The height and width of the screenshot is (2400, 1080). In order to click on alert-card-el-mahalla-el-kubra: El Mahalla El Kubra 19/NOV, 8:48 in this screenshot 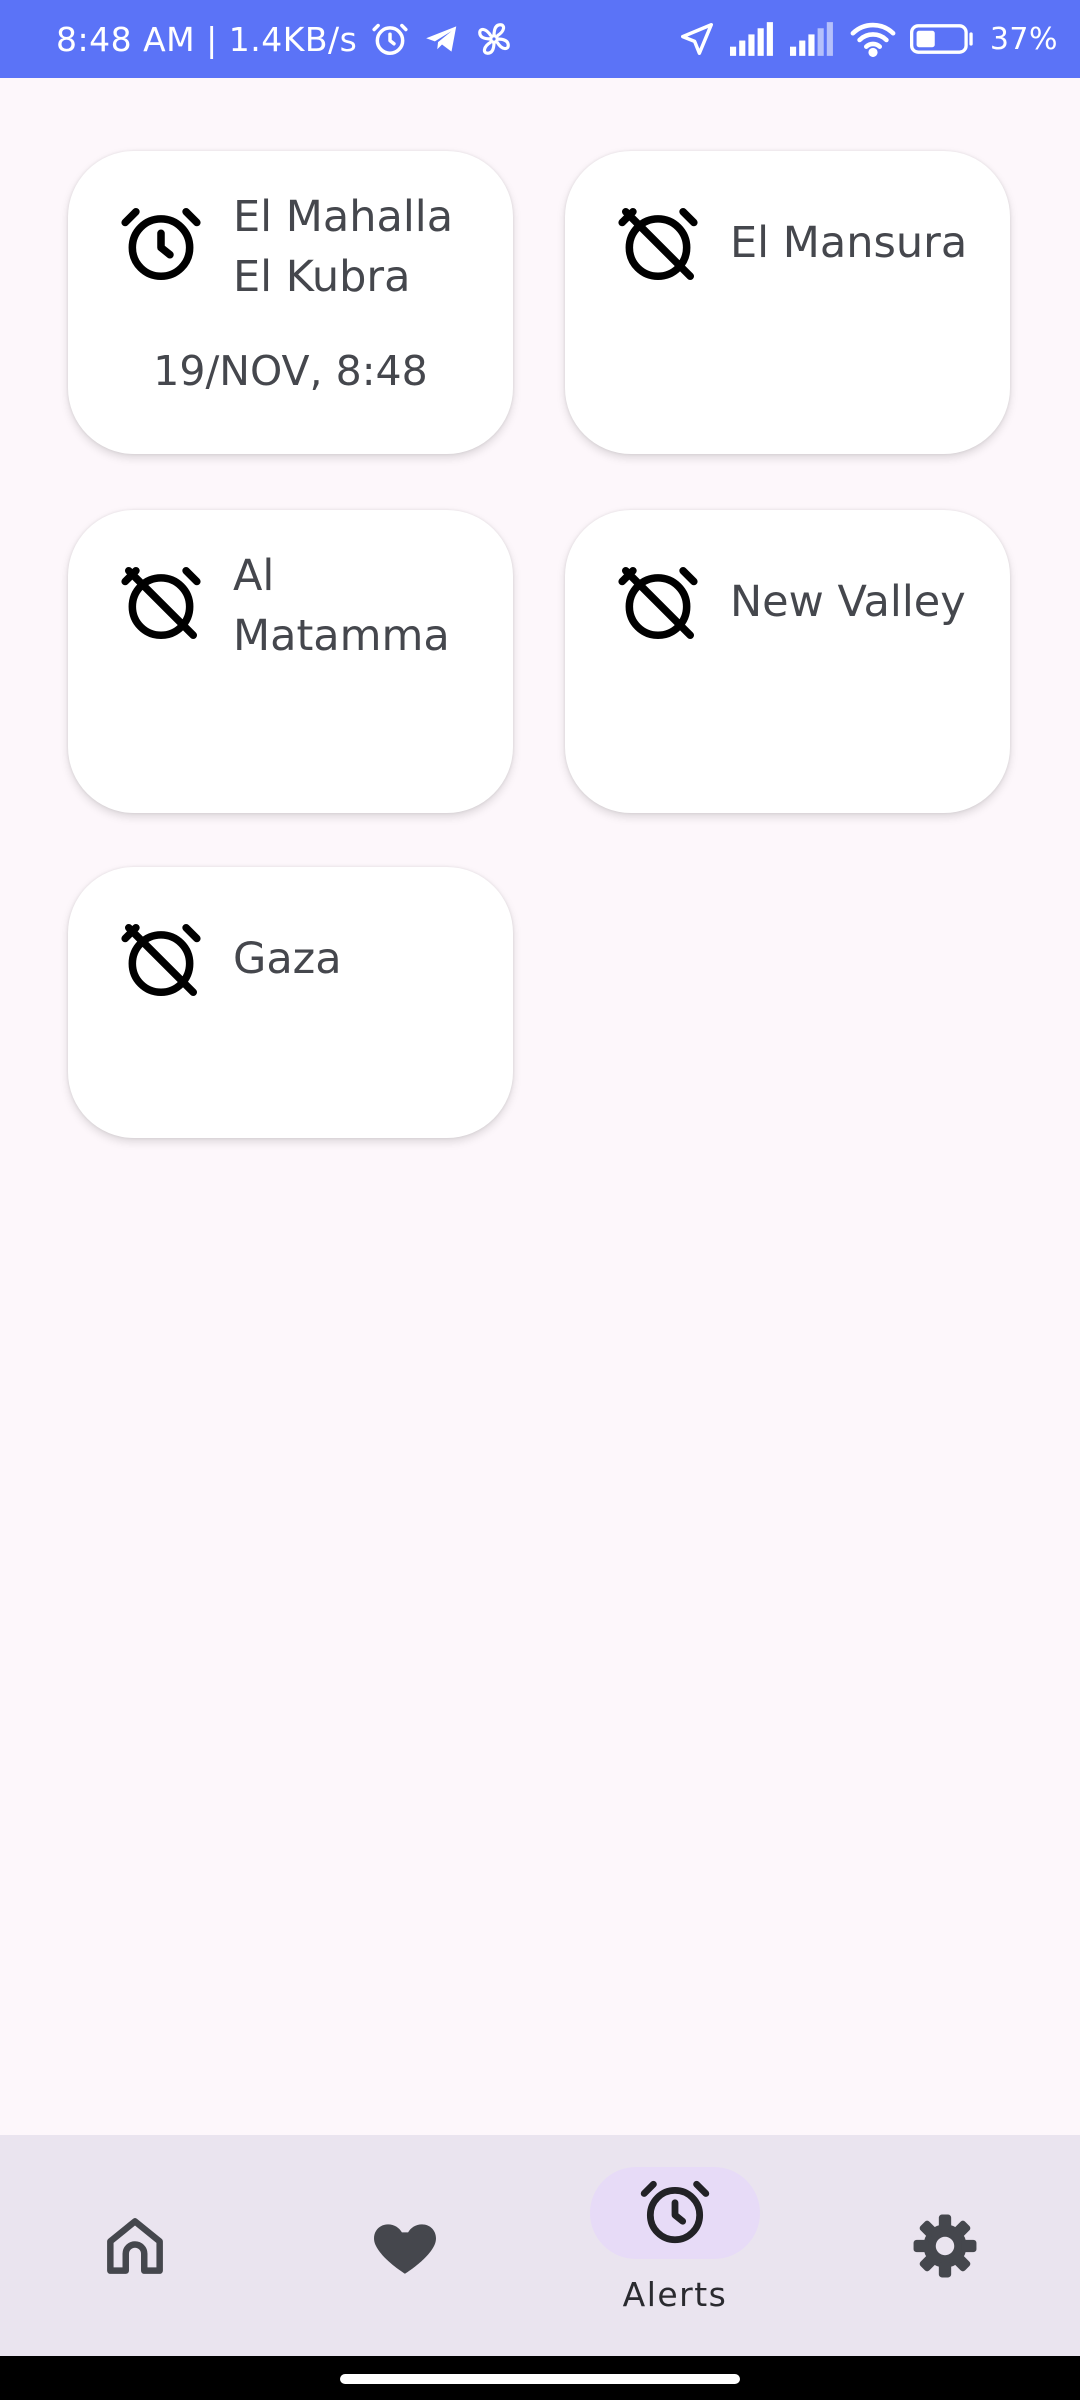, I will do `click(290, 302)`.